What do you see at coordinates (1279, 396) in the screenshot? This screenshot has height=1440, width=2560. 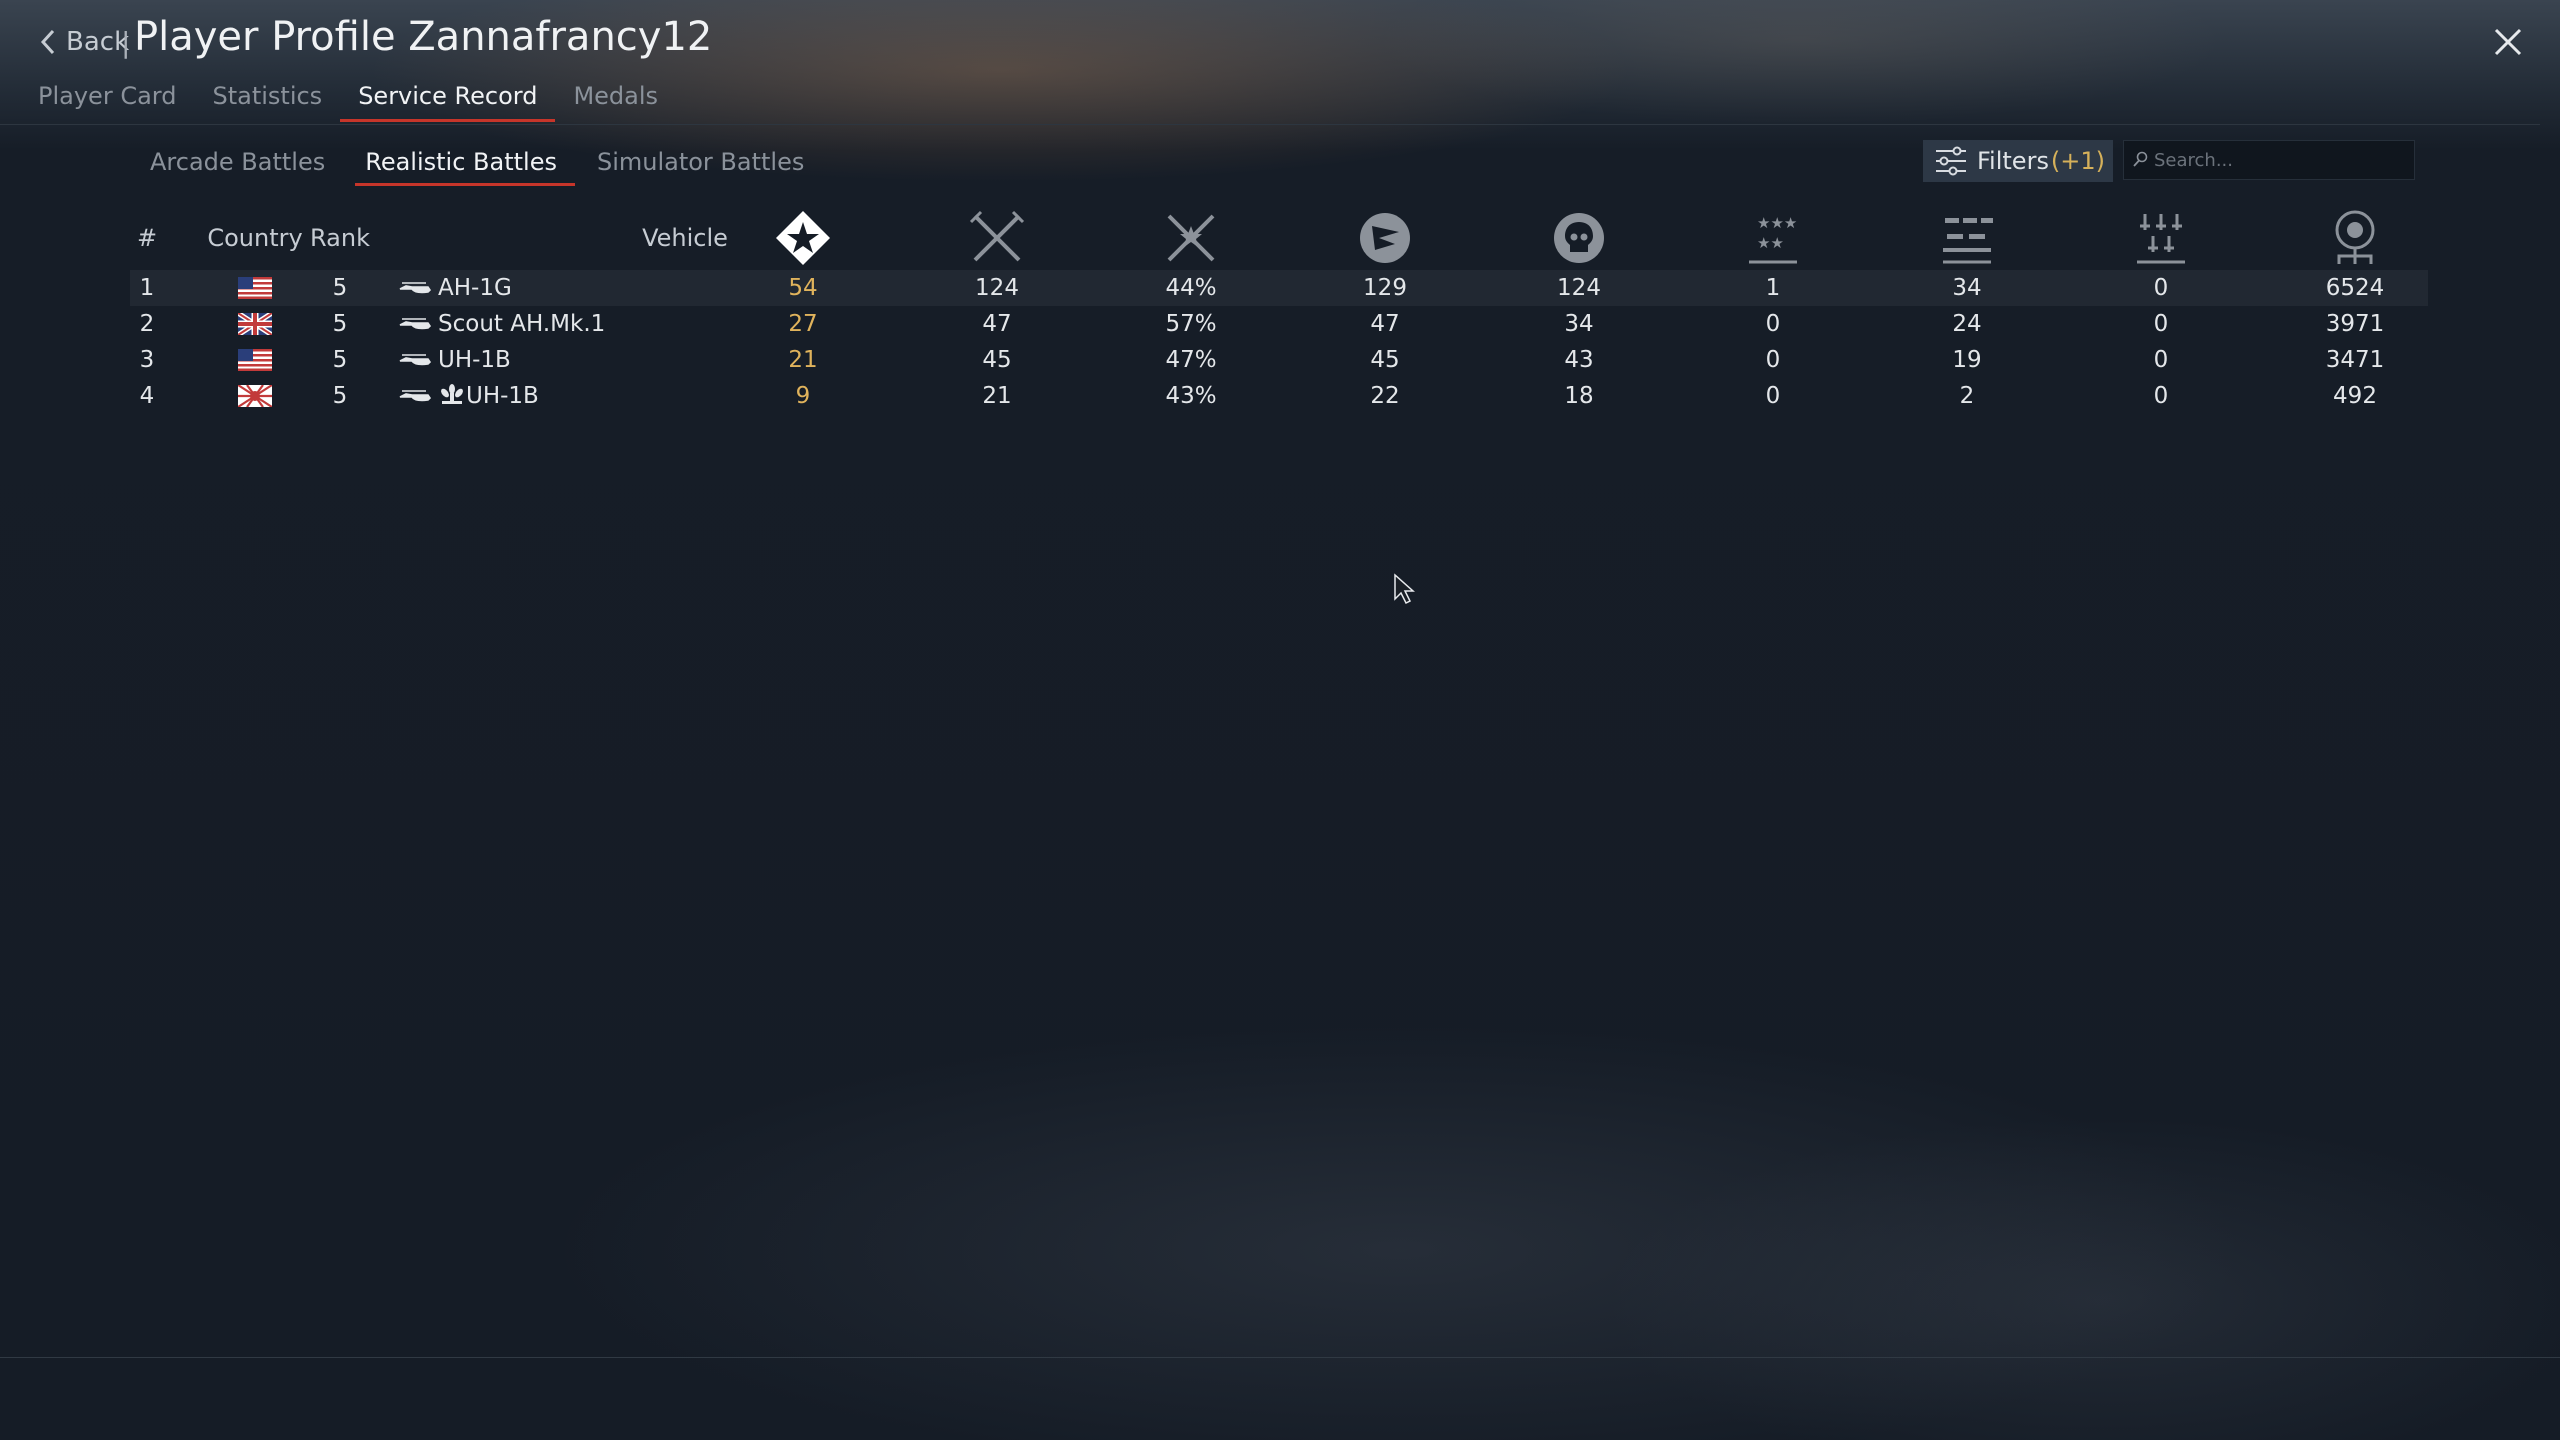 I see `table-row: 4 5 UH-1B 9 21 43% 22 18 0 2 0 492` at bounding box center [1279, 396].